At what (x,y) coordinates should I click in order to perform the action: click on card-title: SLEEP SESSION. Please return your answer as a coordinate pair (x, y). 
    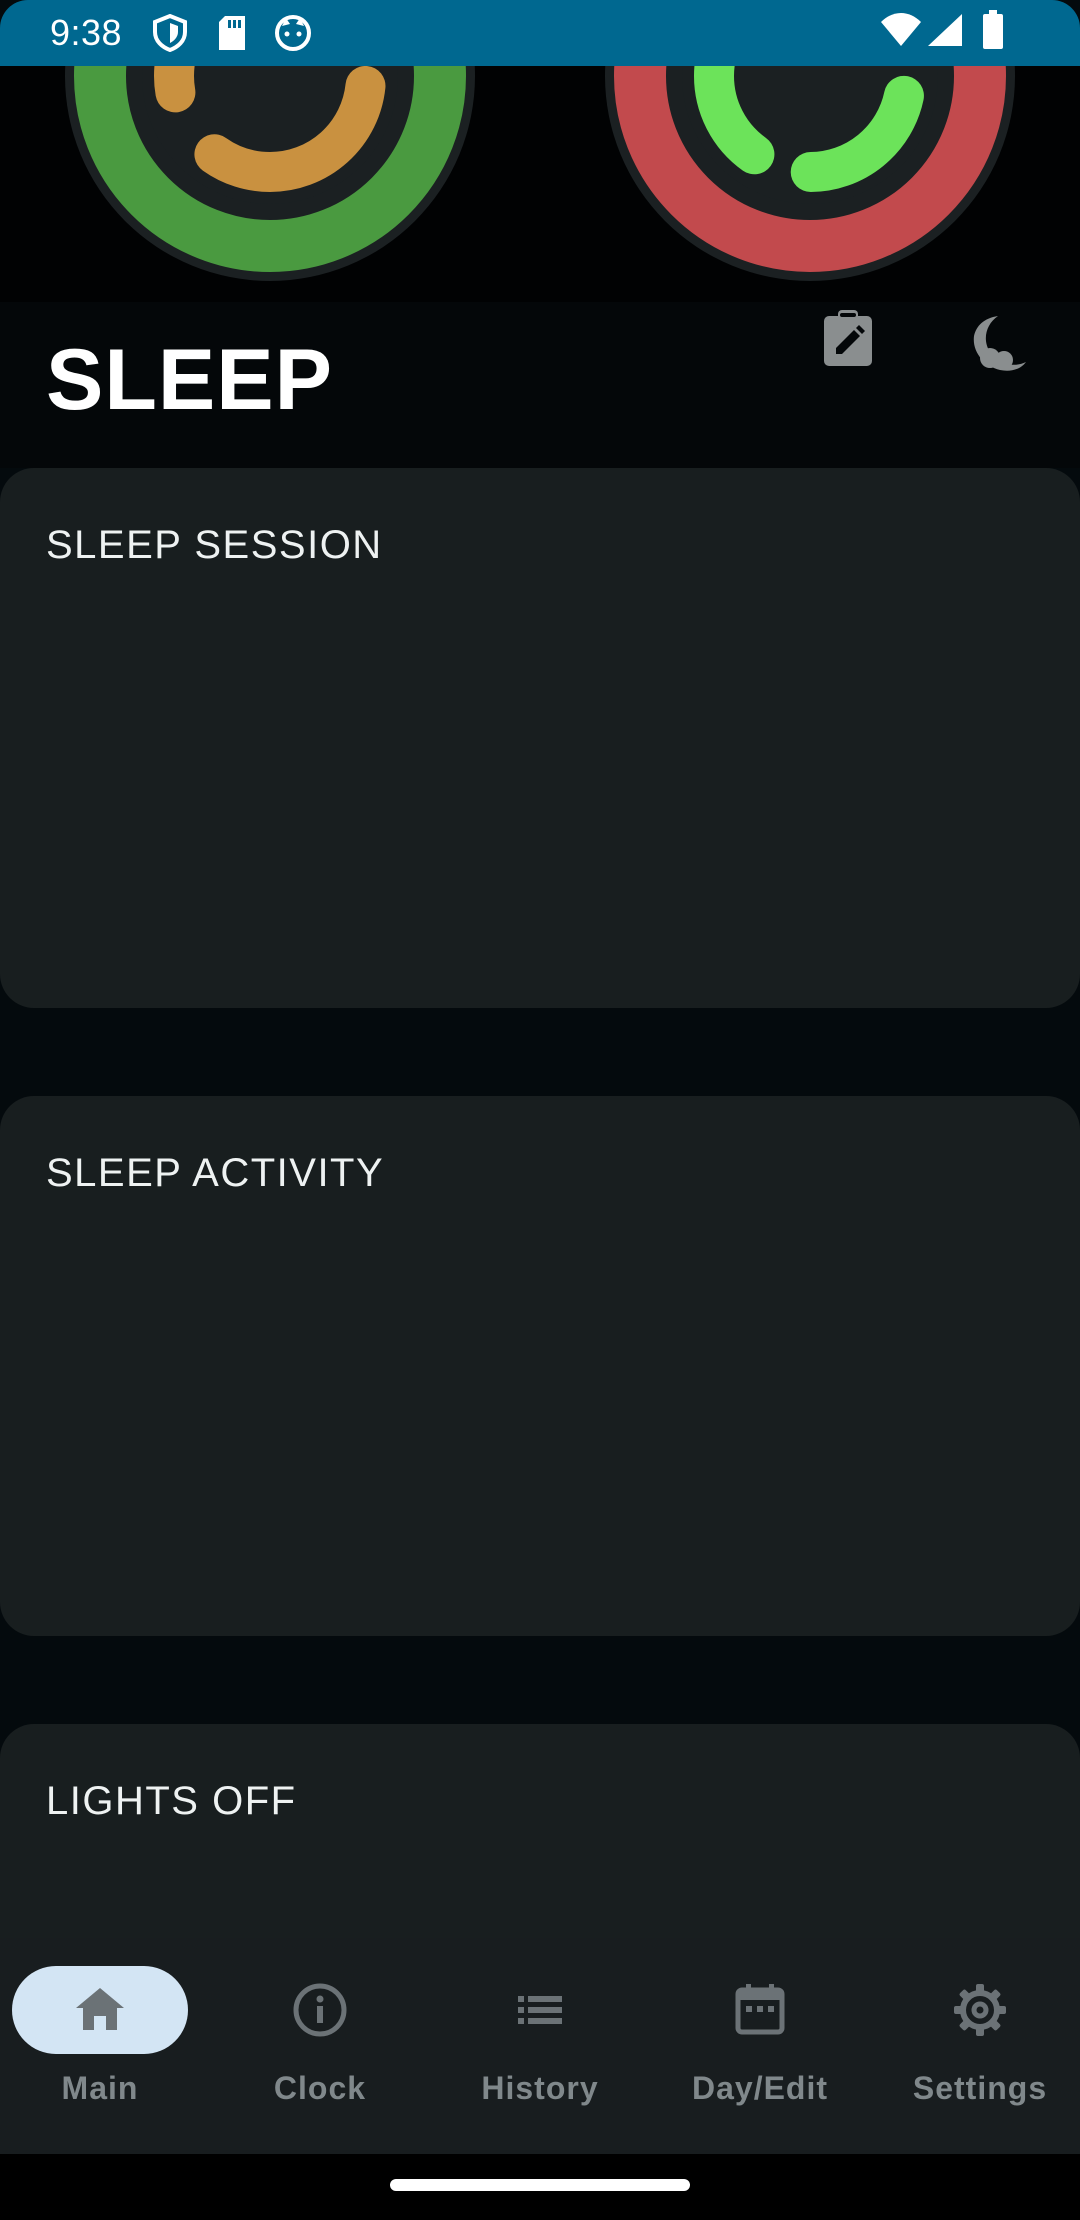
    Looking at the image, I should click on (214, 545).